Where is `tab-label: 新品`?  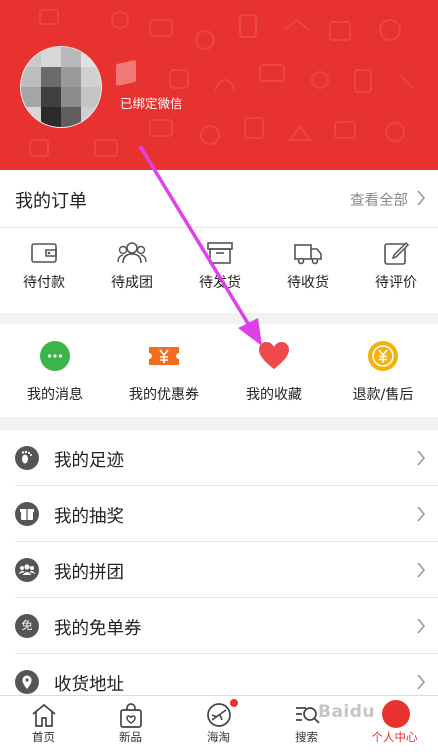 tab-label: 新品 is located at coordinates (130, 737).